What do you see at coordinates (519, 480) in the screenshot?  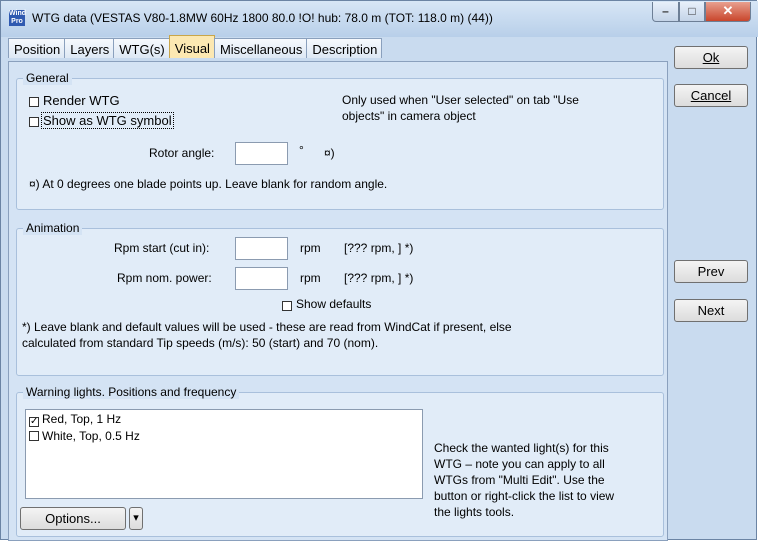 I see `warning-help-line3: WTGs from "Multi Edit". Use the` at bounding box center [519, 480].